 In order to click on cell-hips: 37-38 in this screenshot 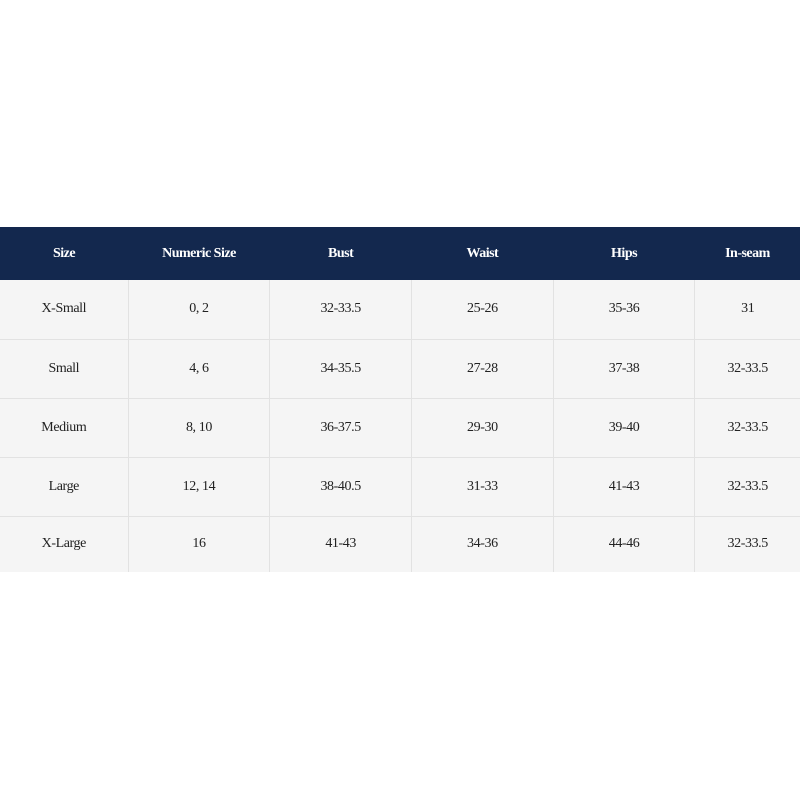, I will do `click(624, 369)`.